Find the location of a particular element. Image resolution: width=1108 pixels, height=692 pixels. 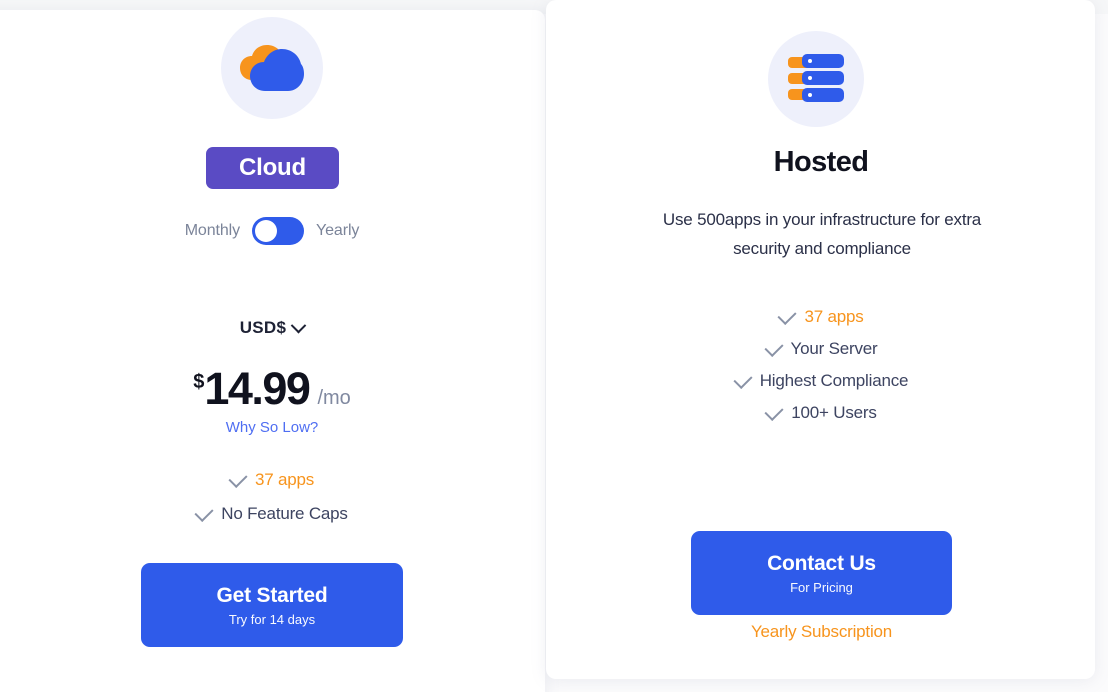

server-icon-bubble is located at coordinates (816, 79).